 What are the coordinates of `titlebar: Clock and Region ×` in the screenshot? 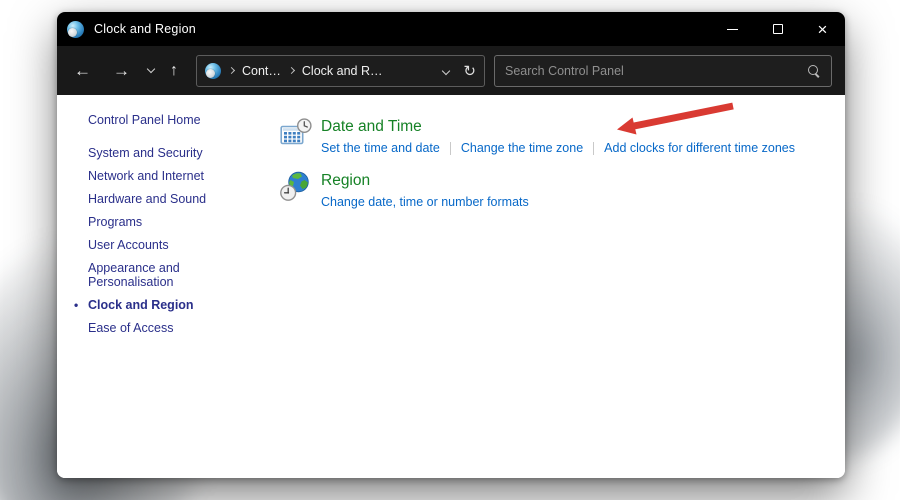 It's located at (451, 29).